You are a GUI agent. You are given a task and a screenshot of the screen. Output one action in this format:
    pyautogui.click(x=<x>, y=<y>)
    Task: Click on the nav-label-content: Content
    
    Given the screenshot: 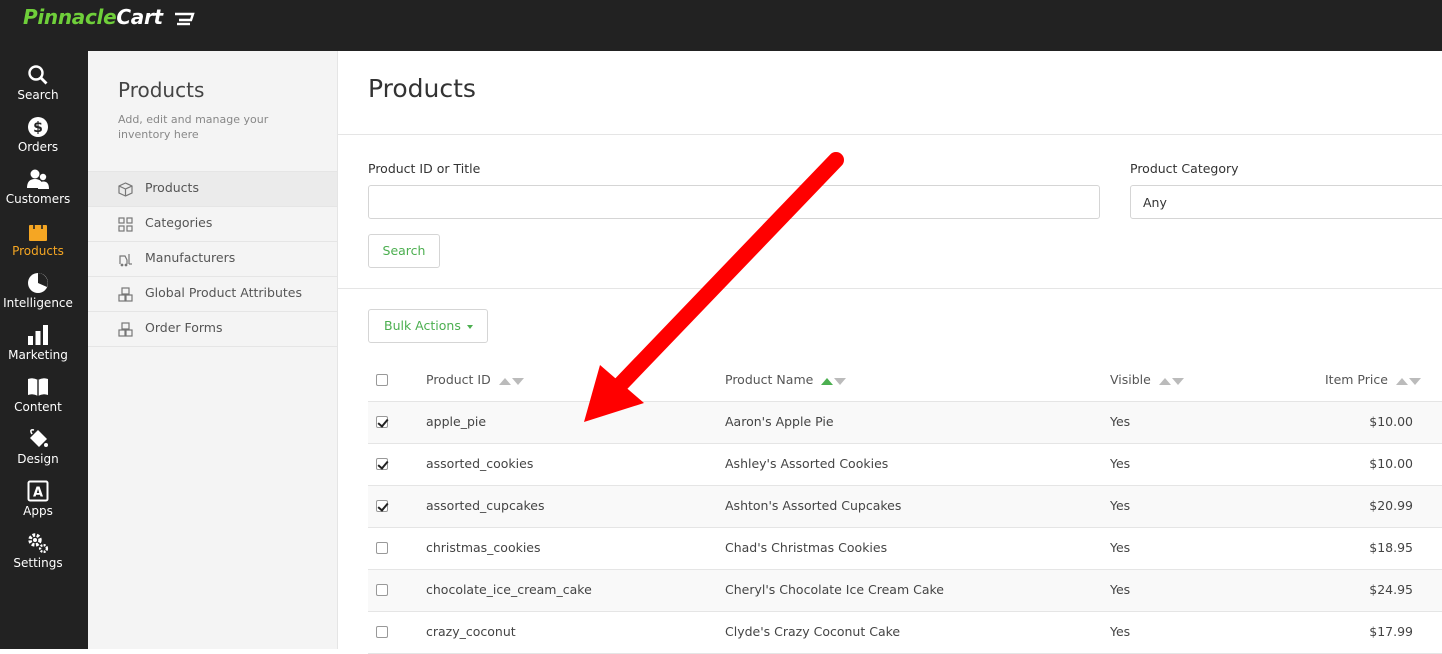 What is the action you would take?
    pyautogui.click(x=38, y=407)
    